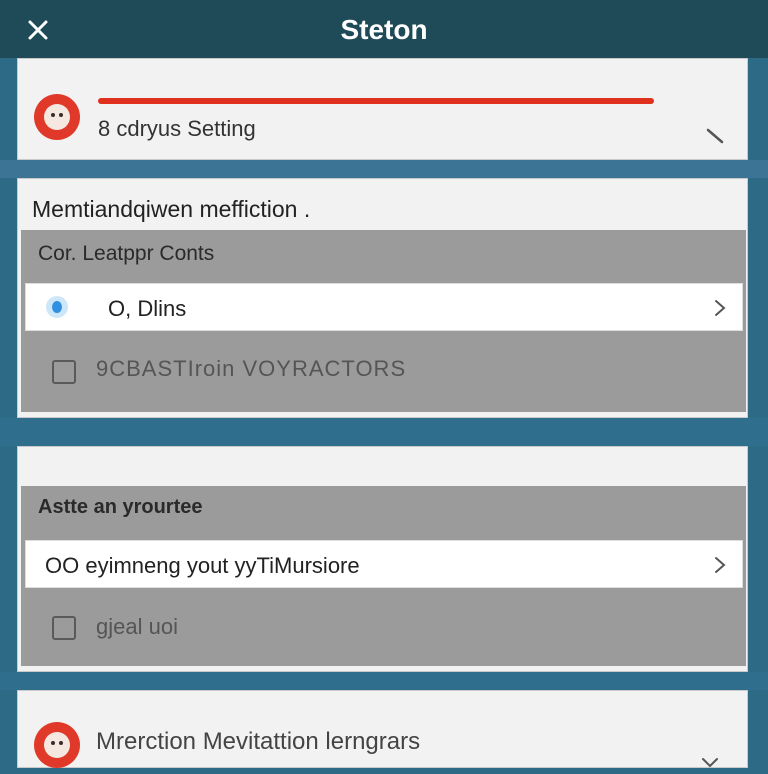  I want to click on avatar, so click(57, 117).